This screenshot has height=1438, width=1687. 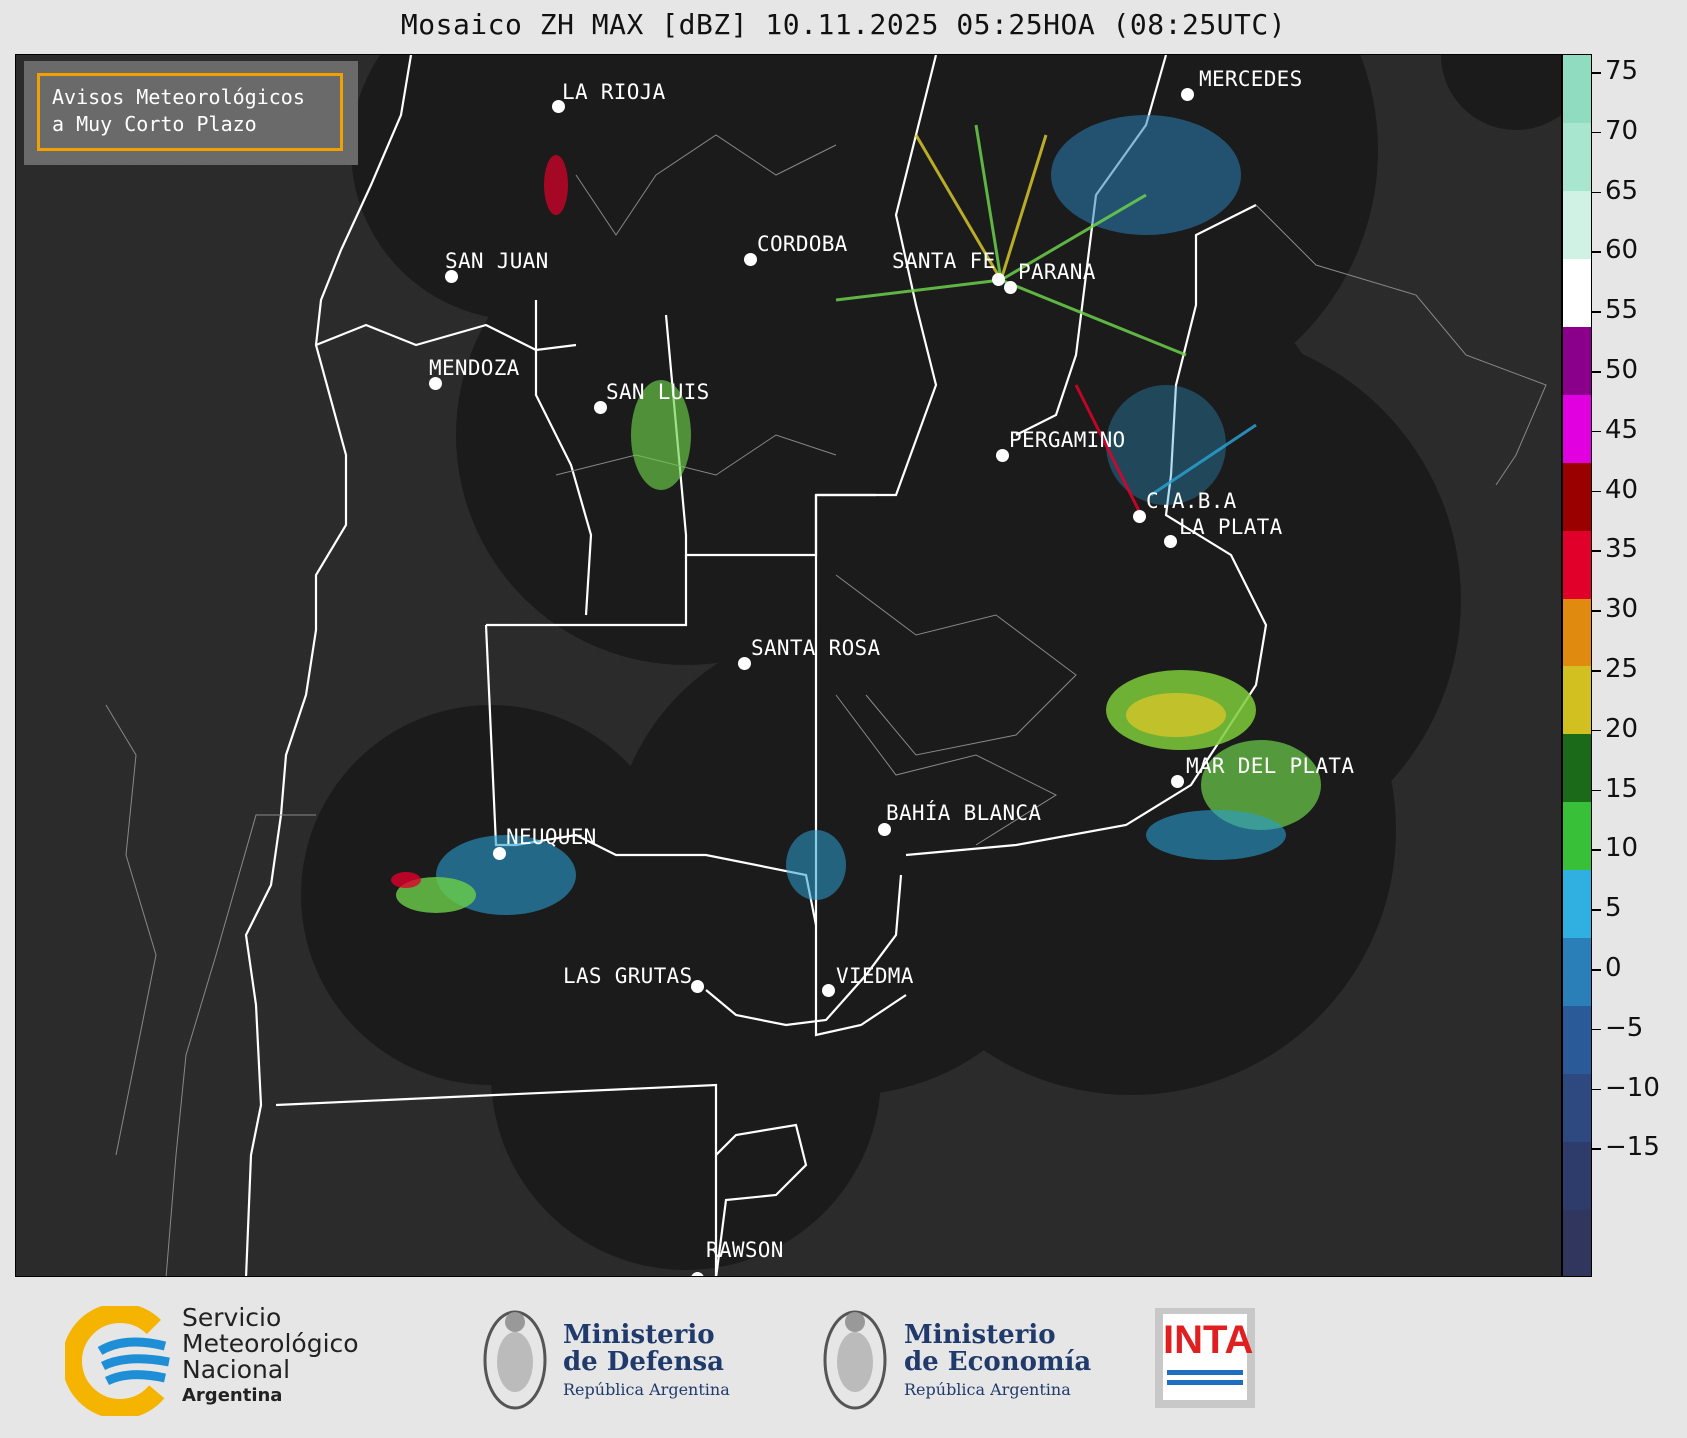 I want to click on warnings-panel: Avisos Meteorológicos a Muy Corto Plazo, so click(x=191, y=113).